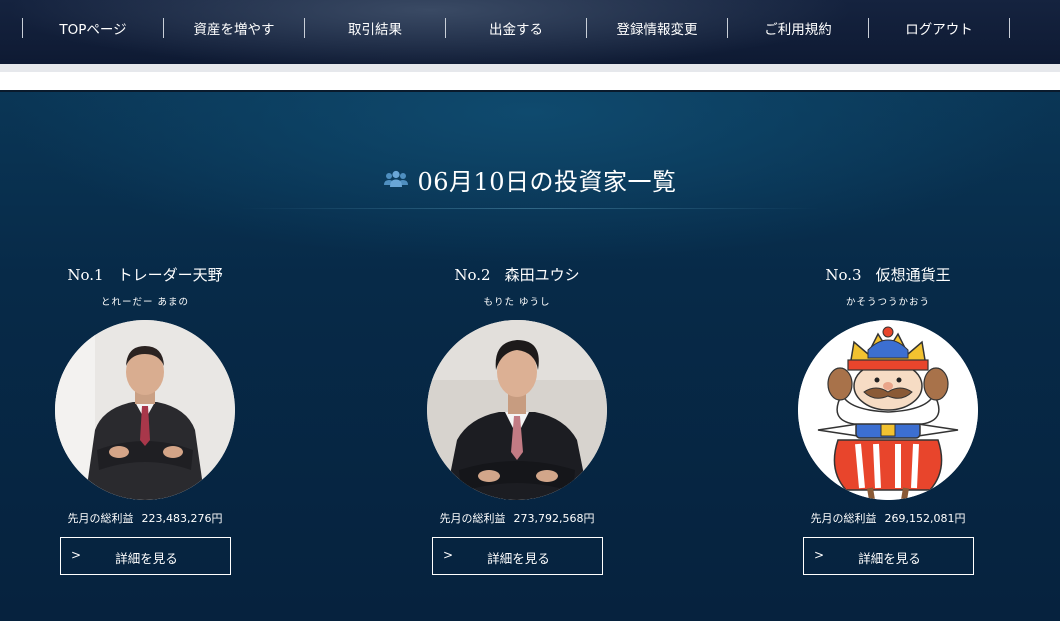 Image resolution: width=1060 pixels, height=621 pixels. Describe the element at coordinates (542, 275) in the screenshot. I see `investor-name: 森田ユウシ` at that location.